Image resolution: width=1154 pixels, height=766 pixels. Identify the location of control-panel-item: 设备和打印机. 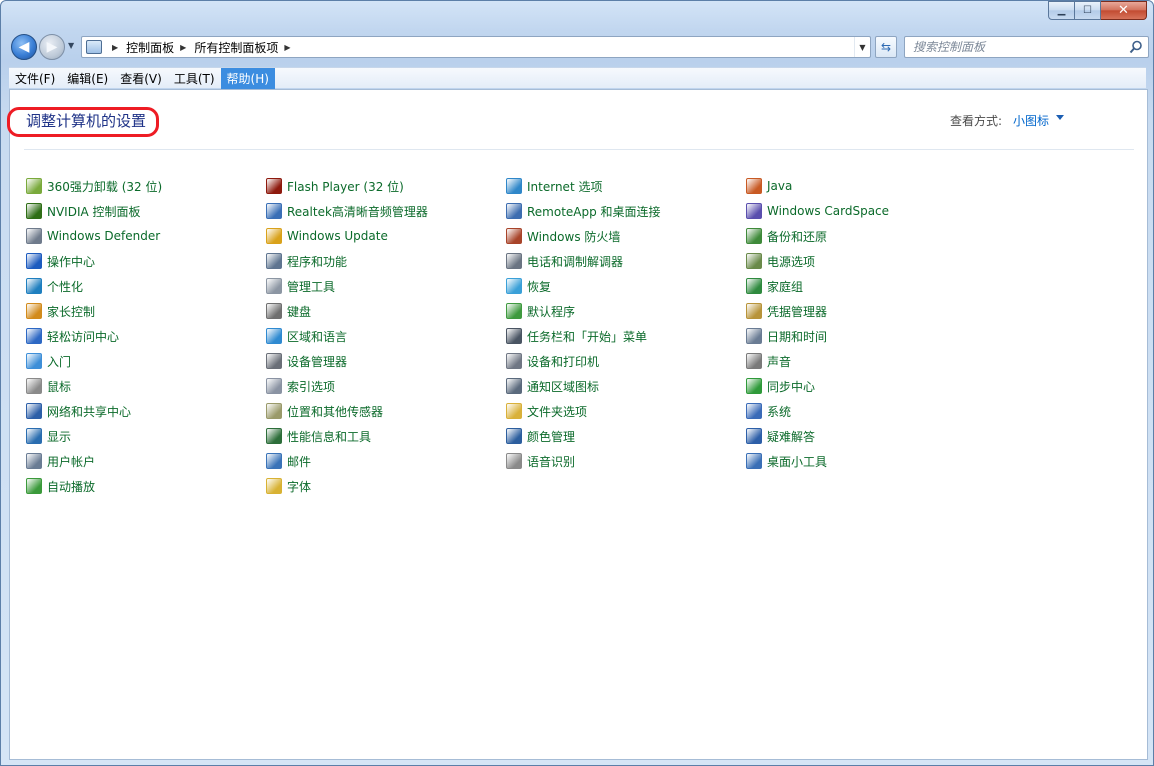
(552, 361).